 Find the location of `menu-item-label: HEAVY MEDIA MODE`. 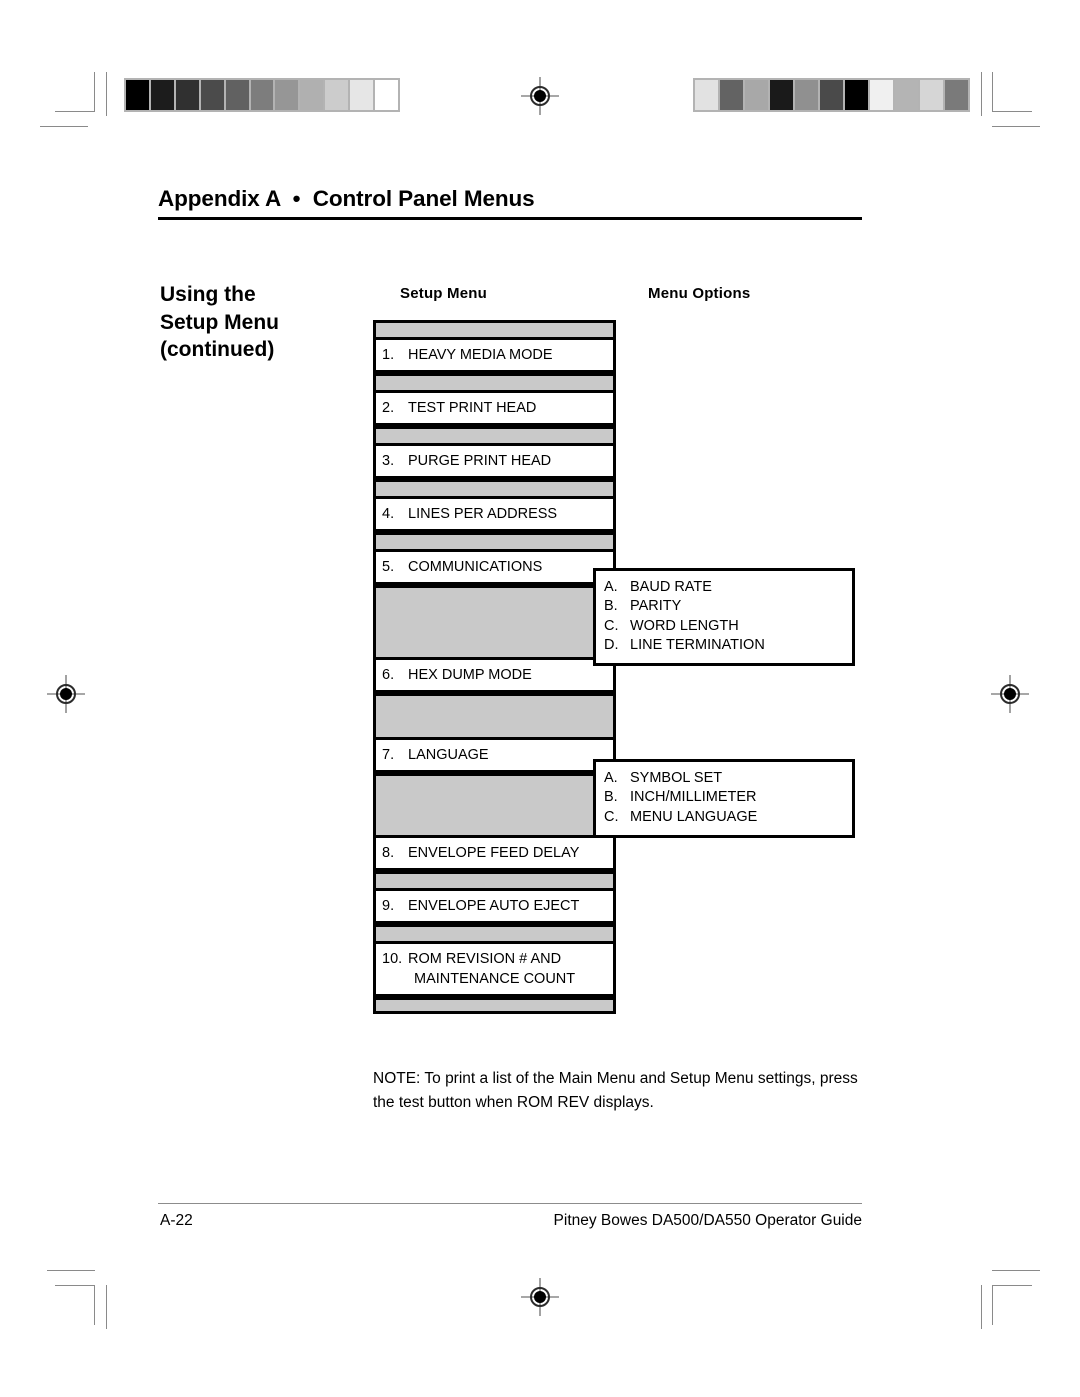

menu-item-label: HEAVY MEDIA MODE is located at coordinates (480, 355).